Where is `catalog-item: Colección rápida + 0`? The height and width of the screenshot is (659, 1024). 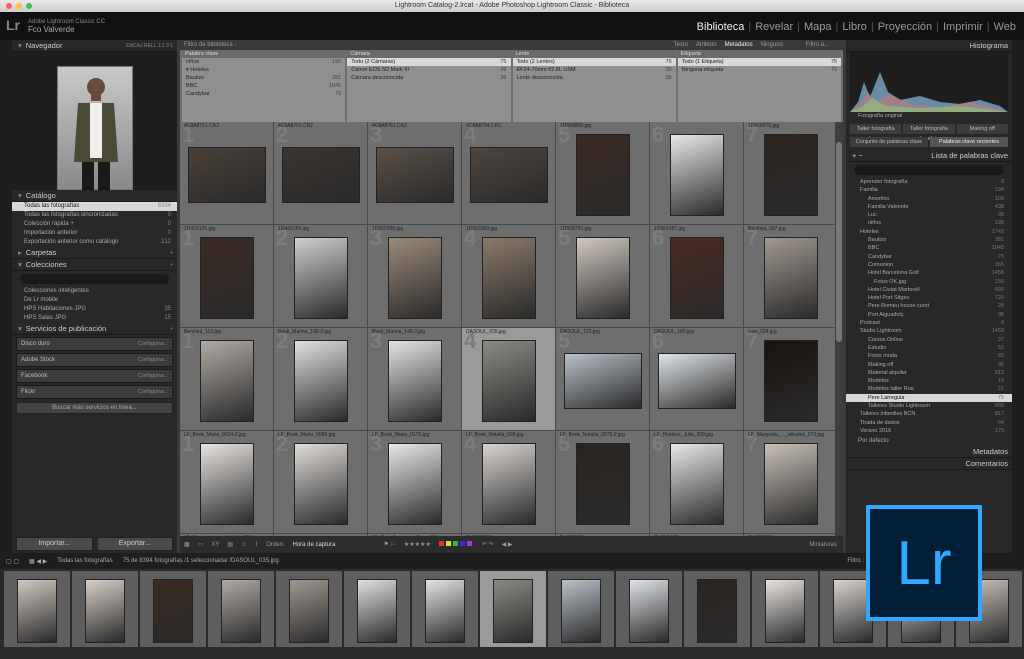
catalog-item: Colección rápida + 0 is located at coordinates (94, 224).